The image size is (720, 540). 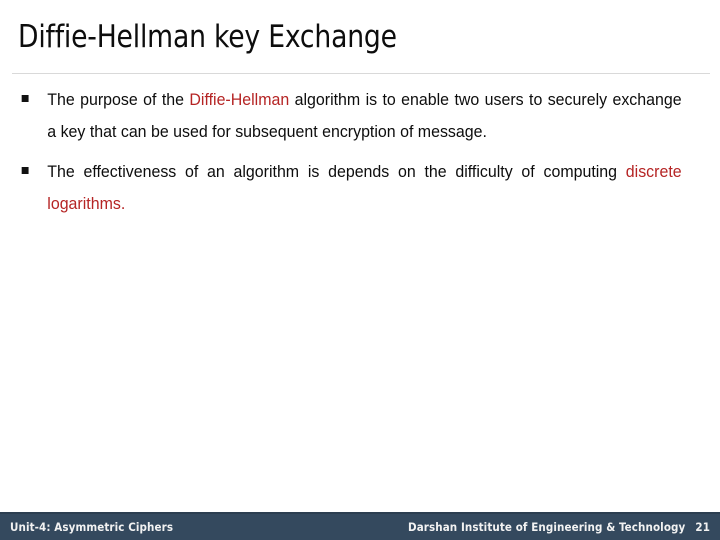 What do you see at coordinates (702, 527) in the screenshot?
I see `slide-page-number: 21` at bounding box center [702, 527].